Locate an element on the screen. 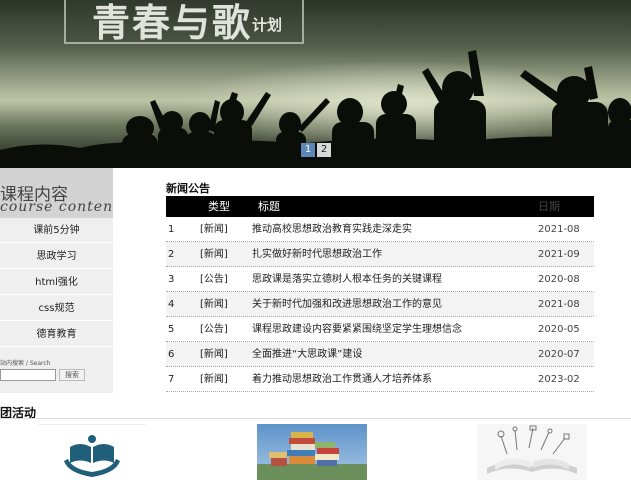 Image resolution: width=631 pixels, height=480 pixels. table-row: 3 [公告] 思政课是落实立德树人根本任务的关键课程 2020-08 is located at coordinates (380, 279).